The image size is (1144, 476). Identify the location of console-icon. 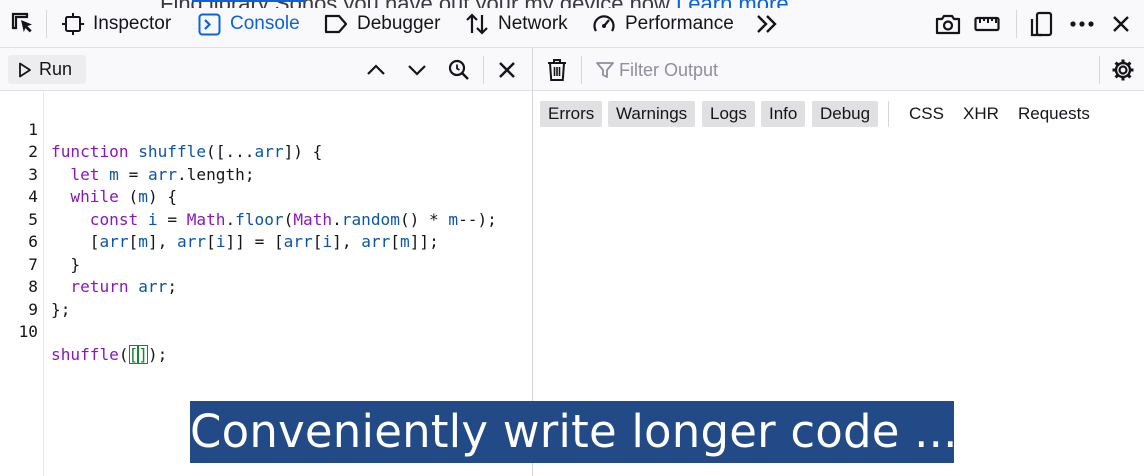
(209, 24).